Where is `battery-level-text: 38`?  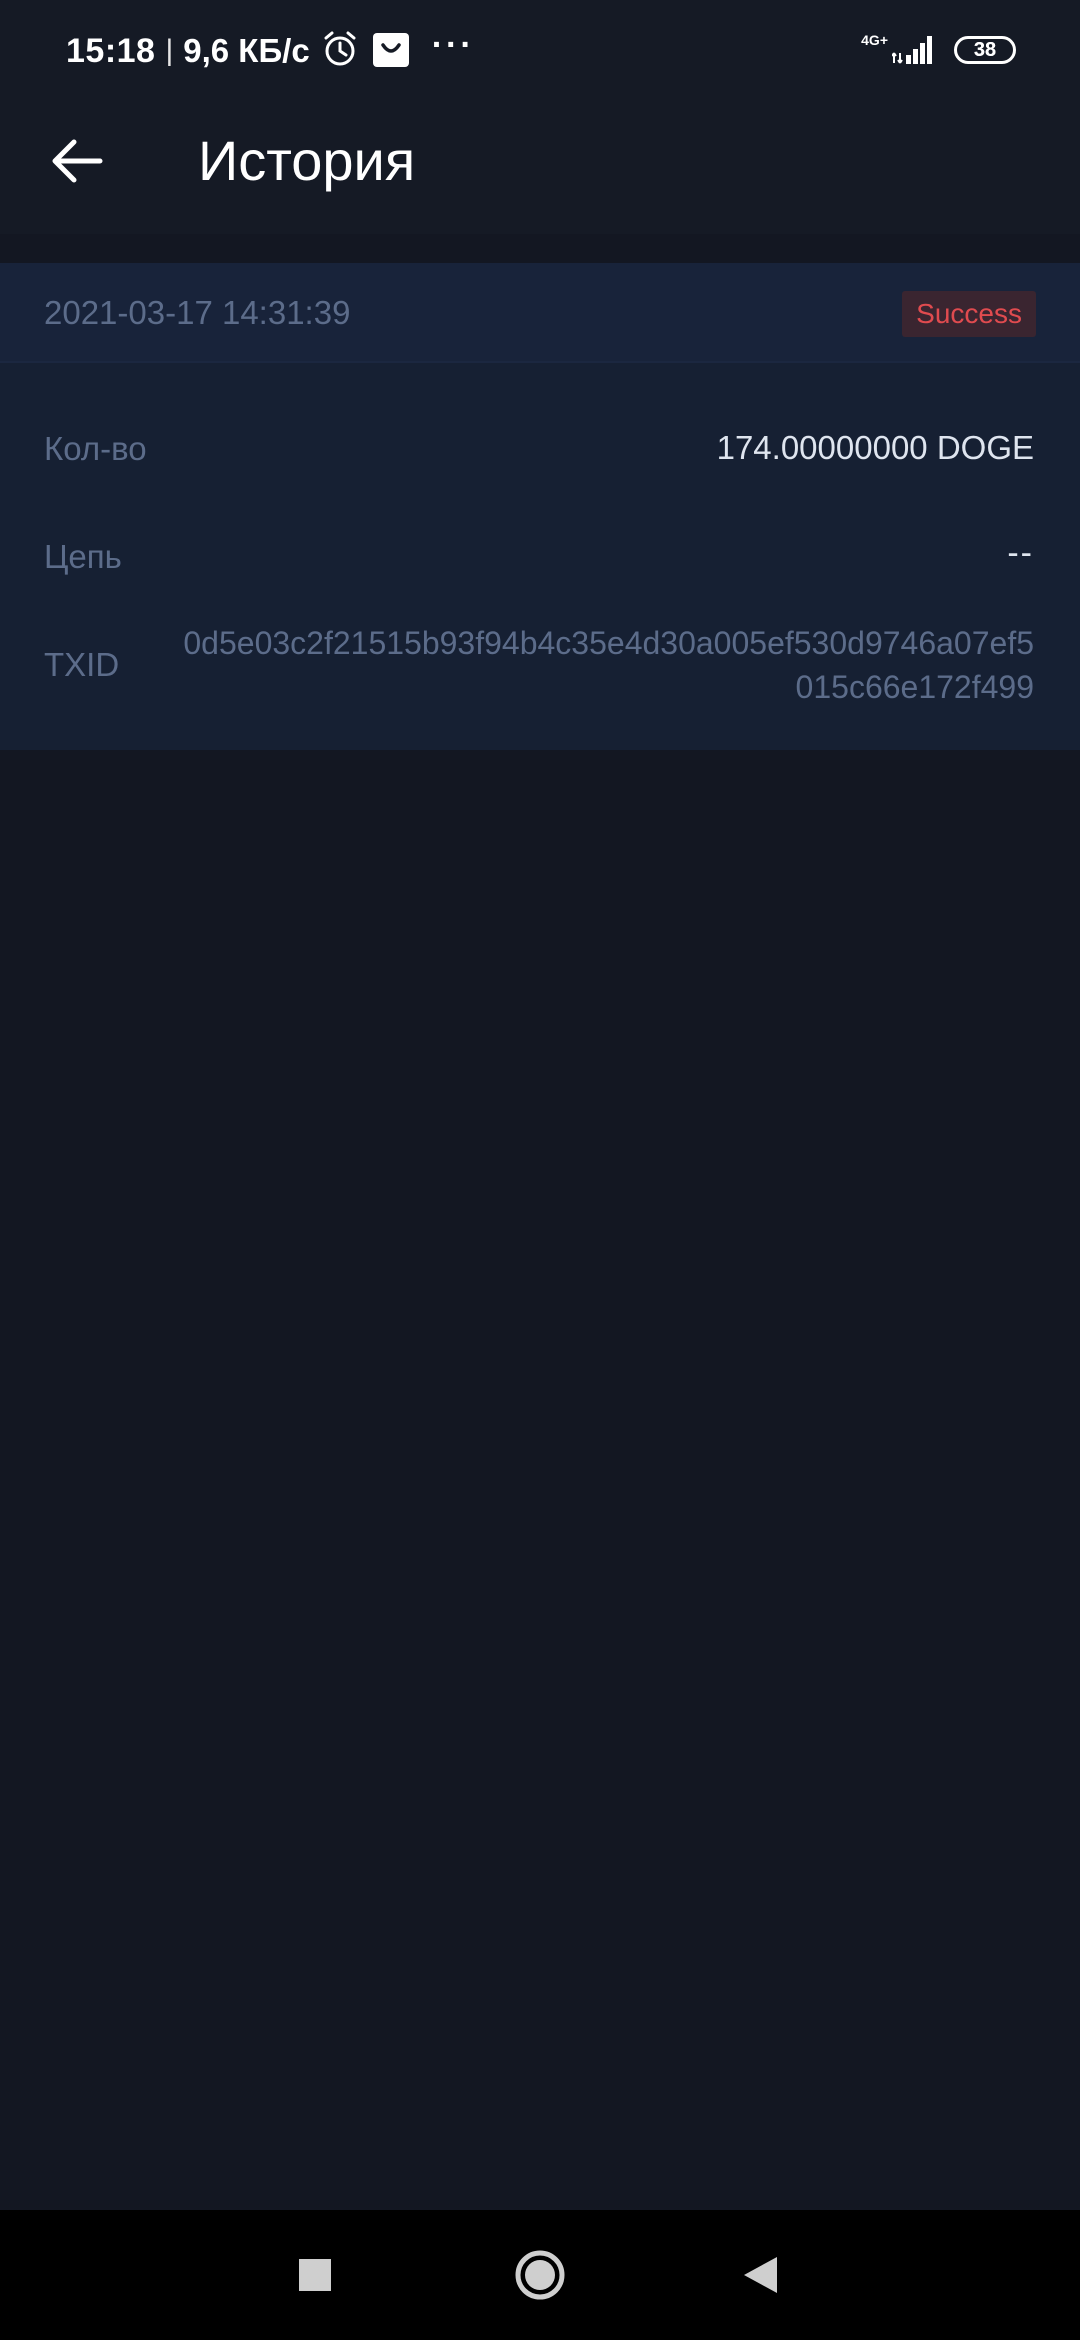
battery-level-text: 38 is located at coordinates (985, 49).